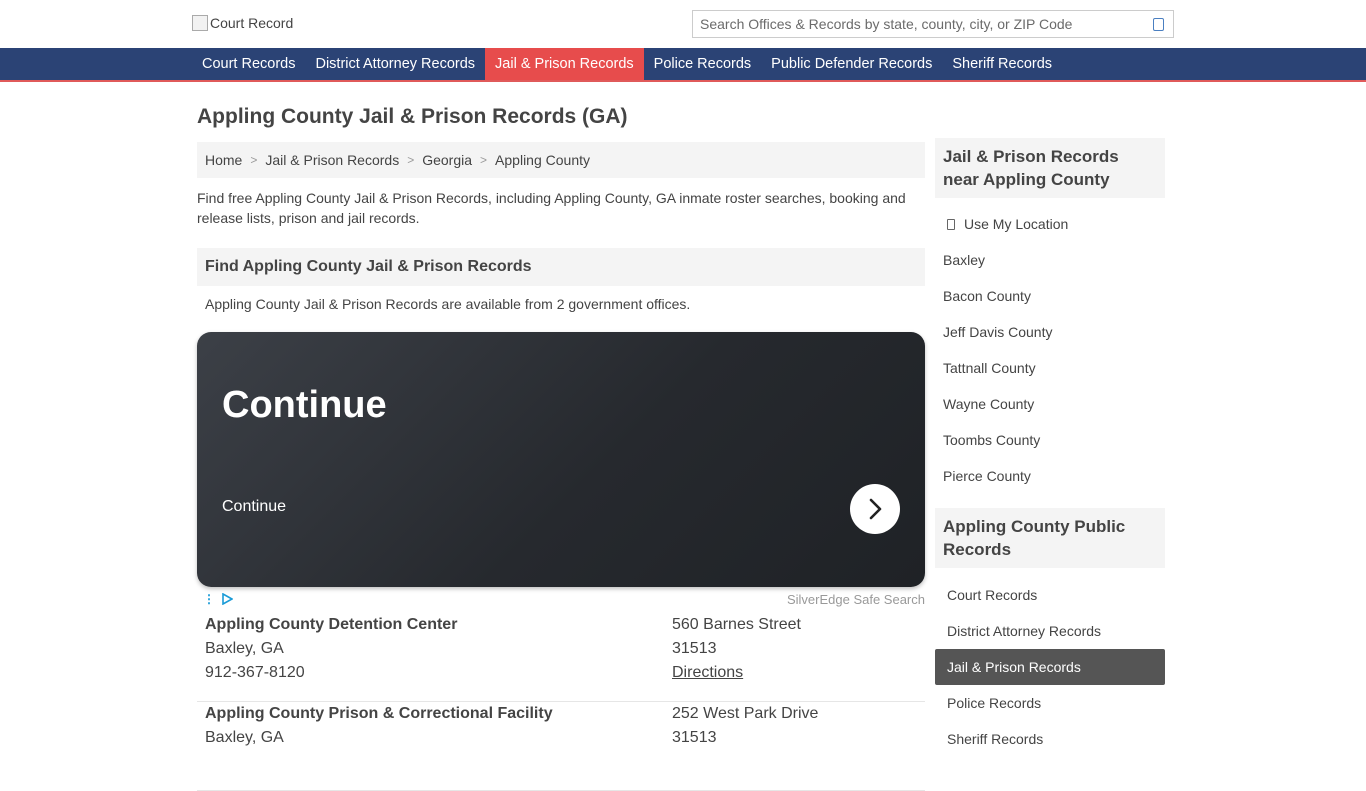 The image size is (1366, 791). What do you see at coordinates (252, 23) in the screenshot?
I see `logo-alt-text: Court Record` at bounding box center [252, 23].